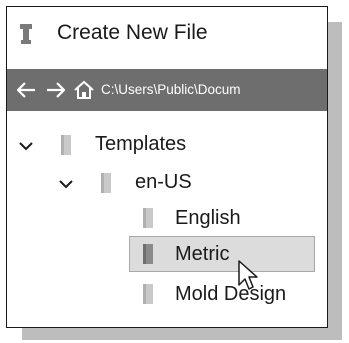  Describe the element at coordinates (132, 32) in the screenshot. I see `window-title: Create New File` at that location.